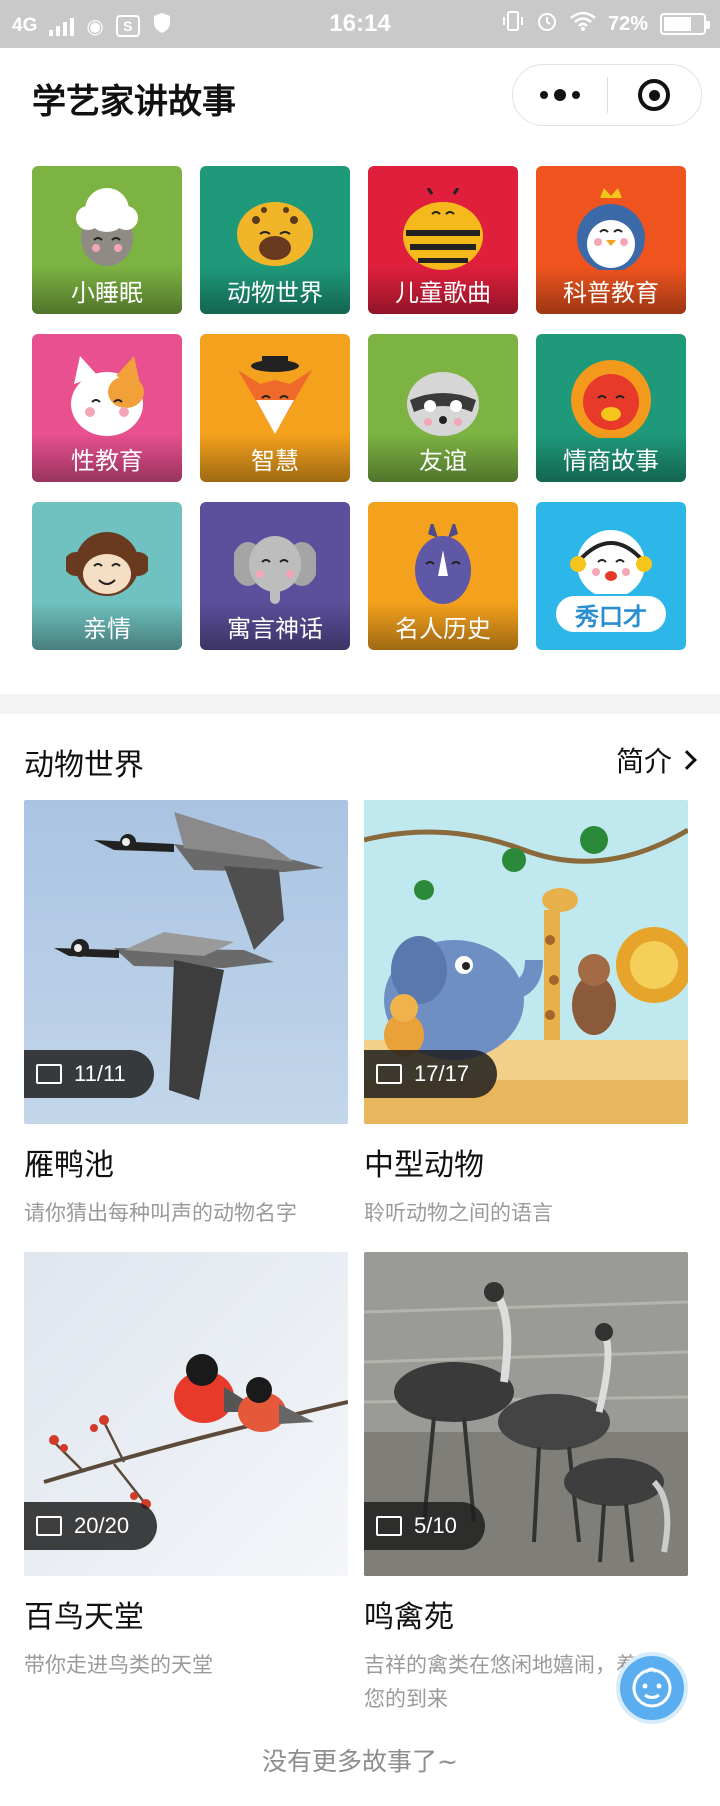 The image size is (720, 1806). I want to click on category-label: 亲情, so click(107, 629).